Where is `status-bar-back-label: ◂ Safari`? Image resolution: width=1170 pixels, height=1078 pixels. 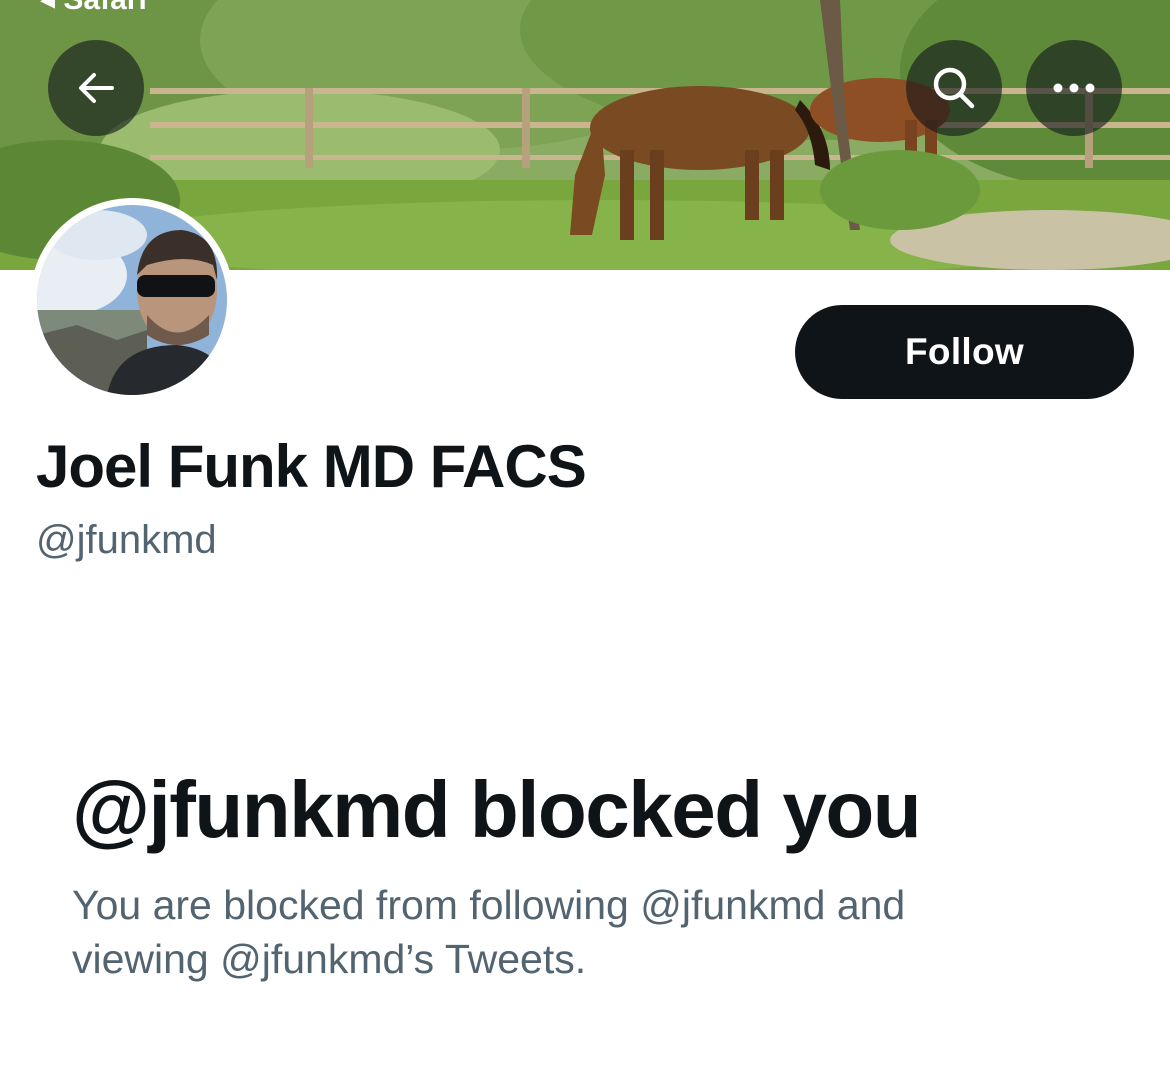 status-bar-back-label: ◂ Safari is located at coordinates (93, 8).